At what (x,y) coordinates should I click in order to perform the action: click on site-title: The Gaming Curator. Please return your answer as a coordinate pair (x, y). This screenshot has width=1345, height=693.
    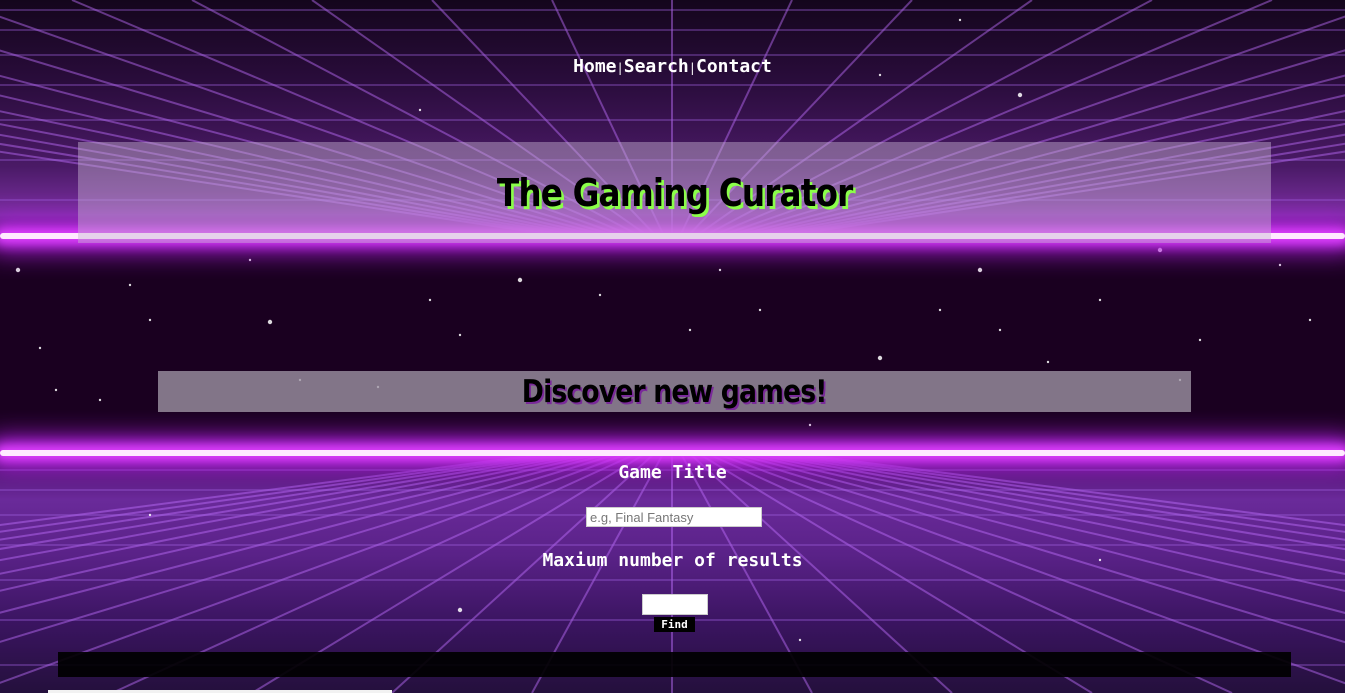
    Looking at the image, I should click on (674, 192).